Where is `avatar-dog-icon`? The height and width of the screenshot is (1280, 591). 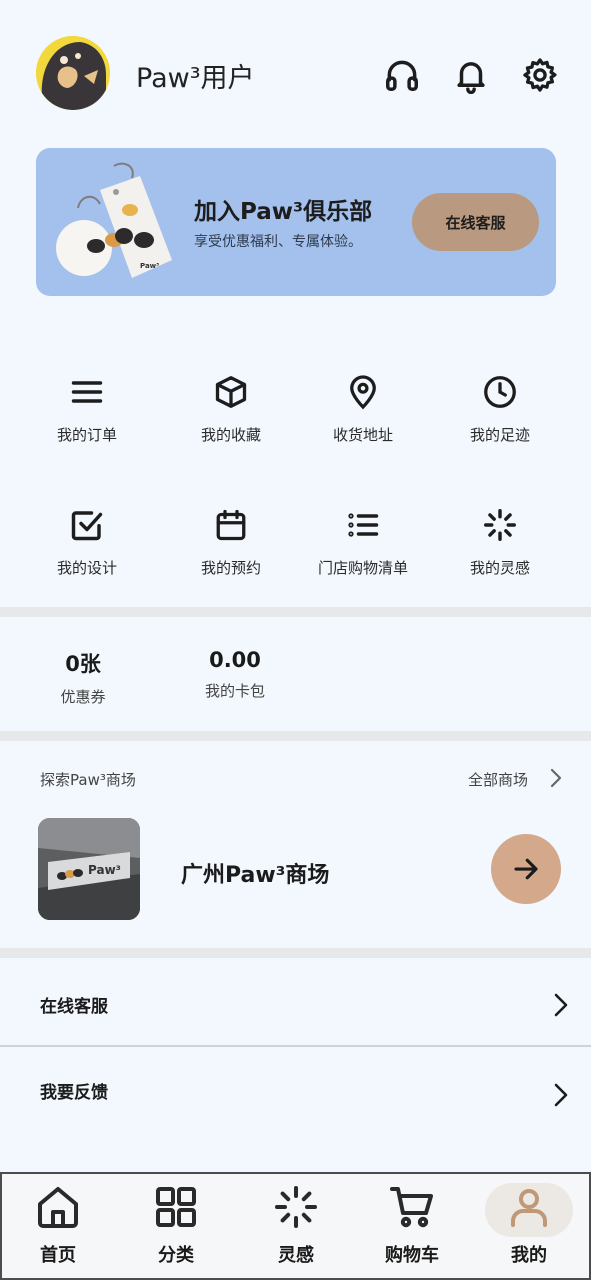 avatar-dog-icon is located at coordinates (73, 73).